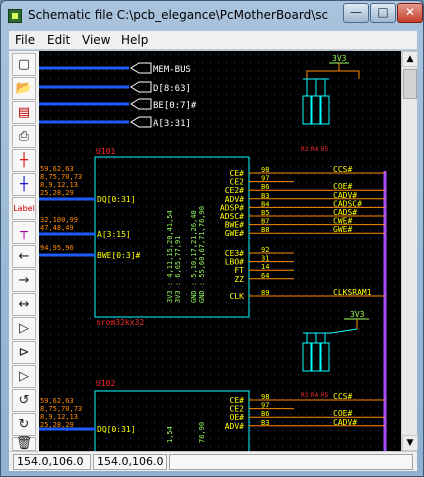  I want to click on power-label-bottom: 3V3, so click(357, 314).